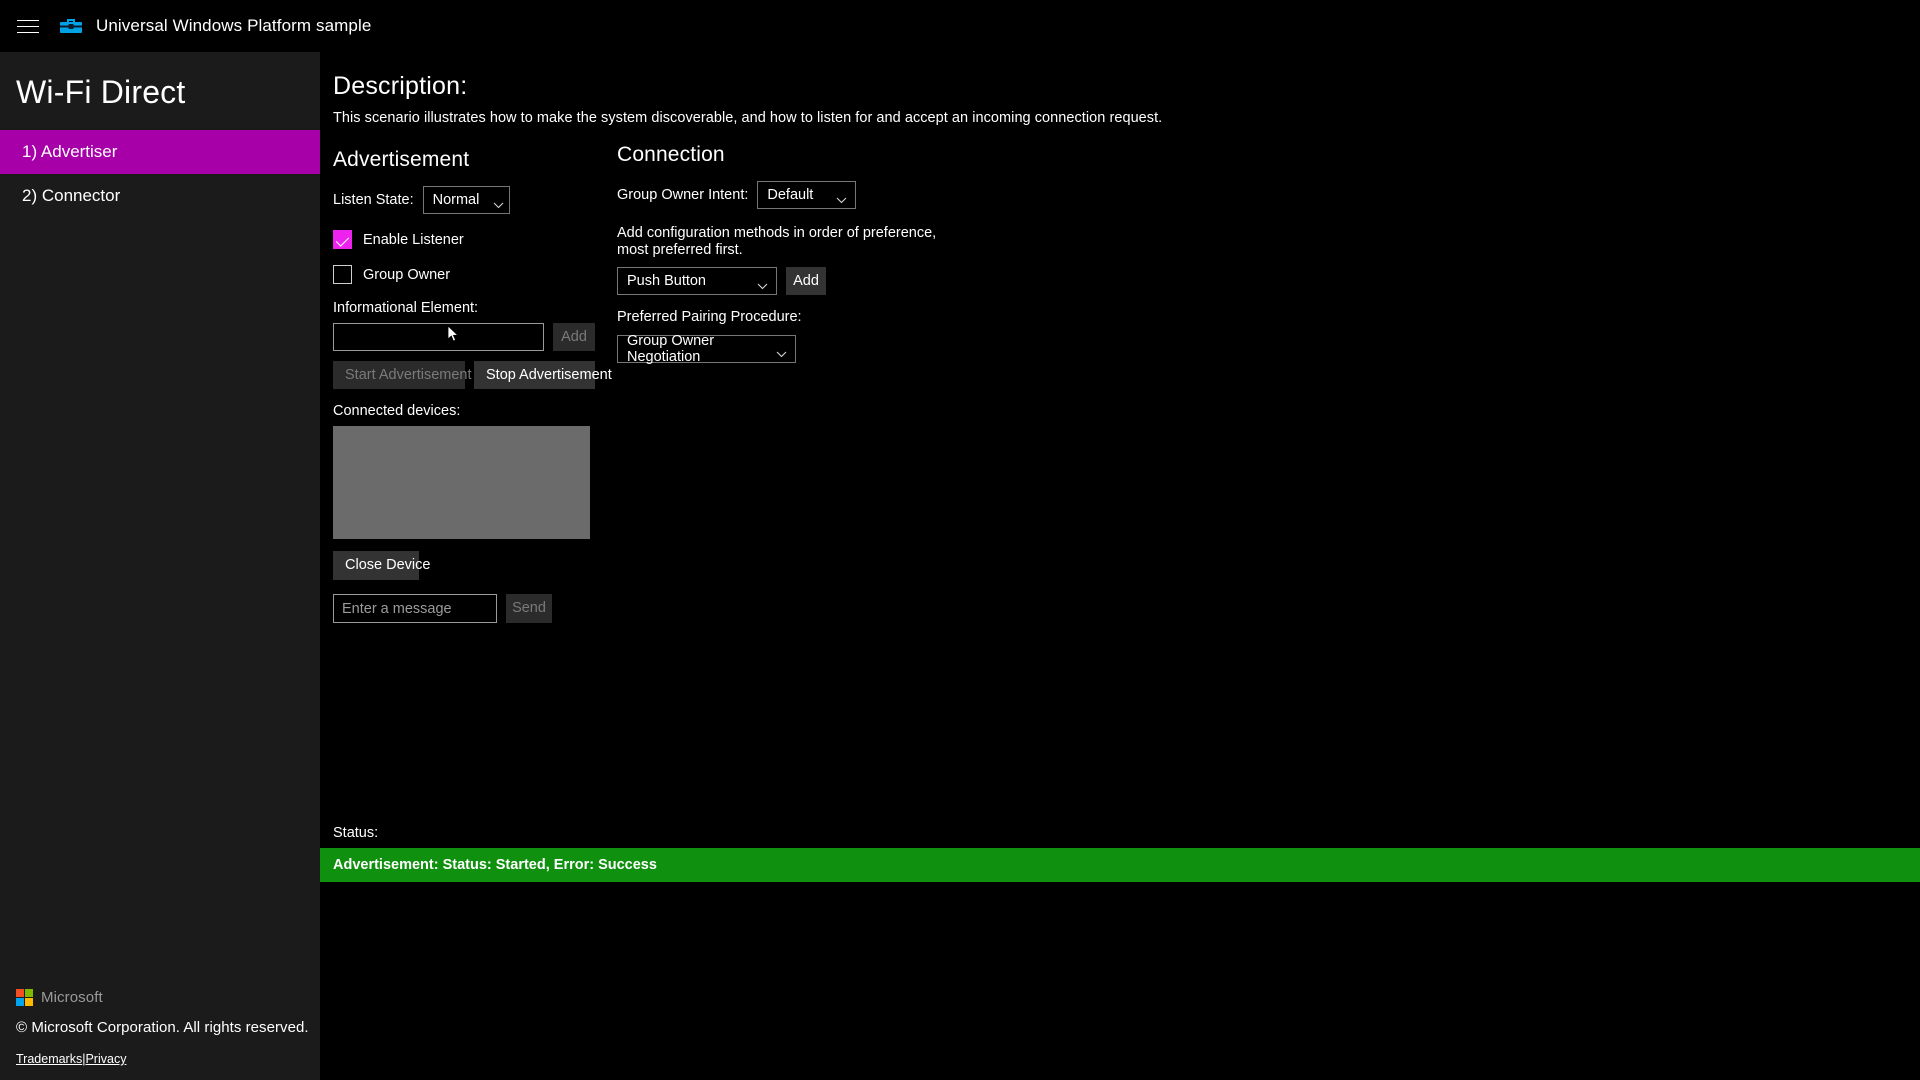 This screenshot has width=1920, height=1080. I want to click on close-device-button: Close Device, so click(381, 565).